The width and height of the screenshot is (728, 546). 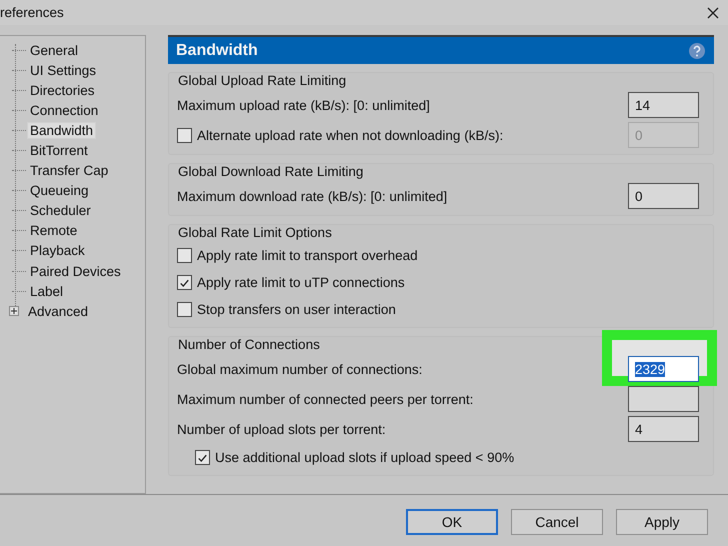 I want to click on sidebar-item: Remote, so click(x=54, y=230).